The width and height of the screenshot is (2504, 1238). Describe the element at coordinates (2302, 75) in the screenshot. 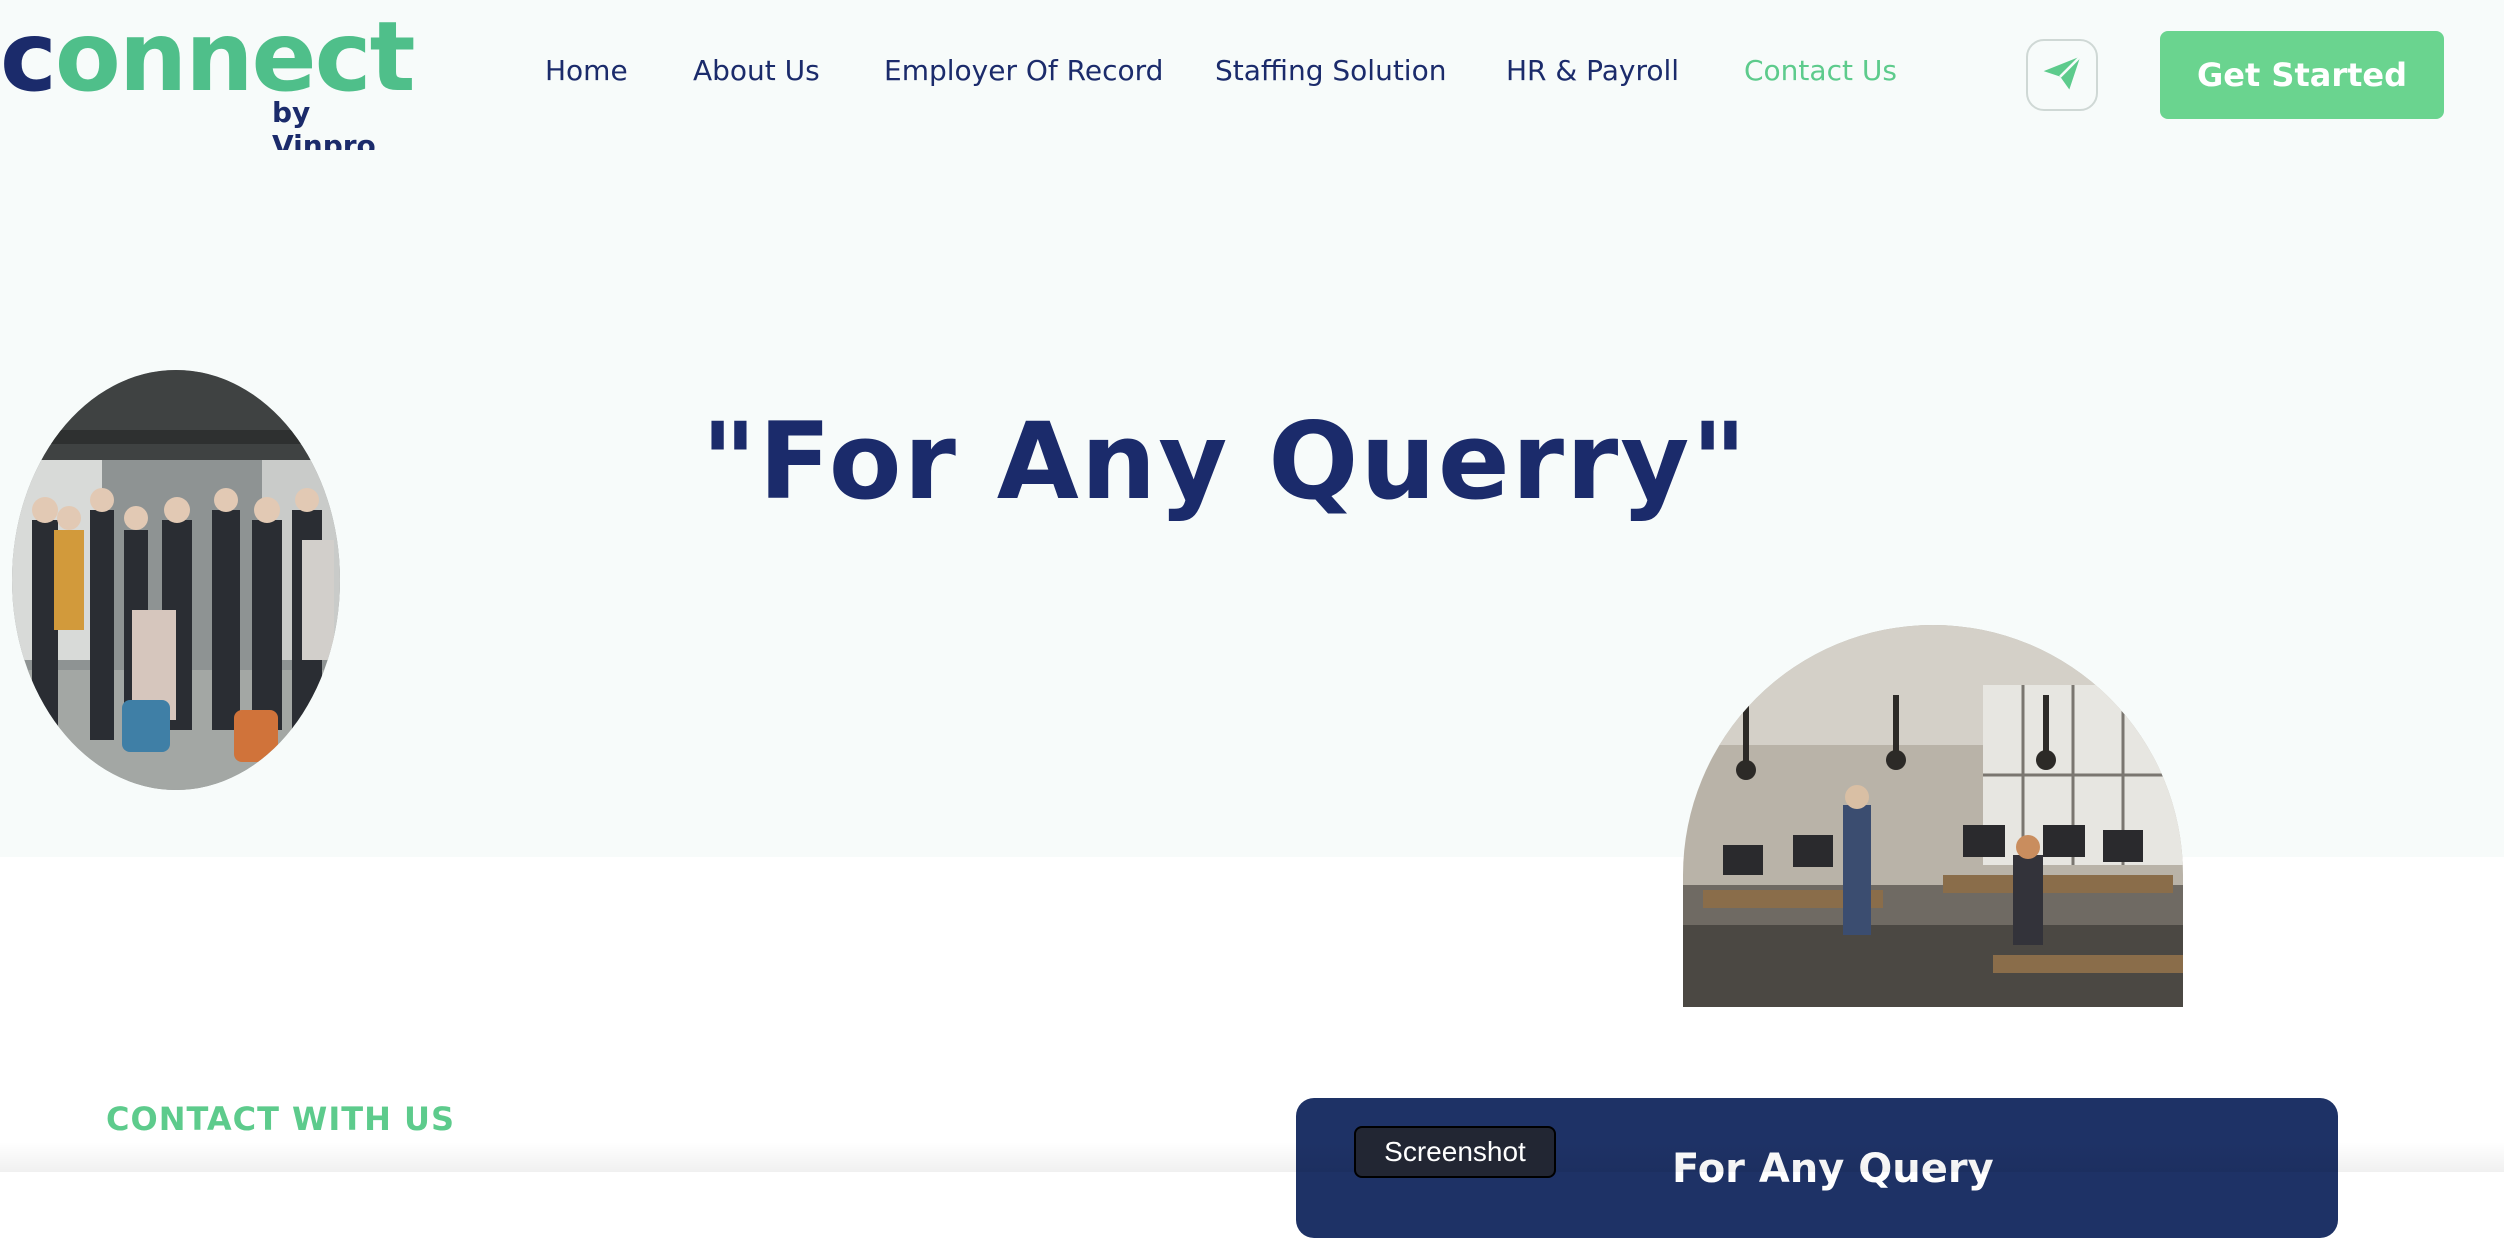

I see `get-started-button: Get Started` at that location.